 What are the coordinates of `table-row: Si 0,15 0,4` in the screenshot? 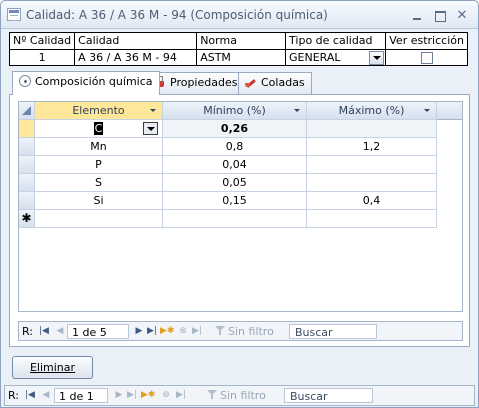 It's located at (240, 201).